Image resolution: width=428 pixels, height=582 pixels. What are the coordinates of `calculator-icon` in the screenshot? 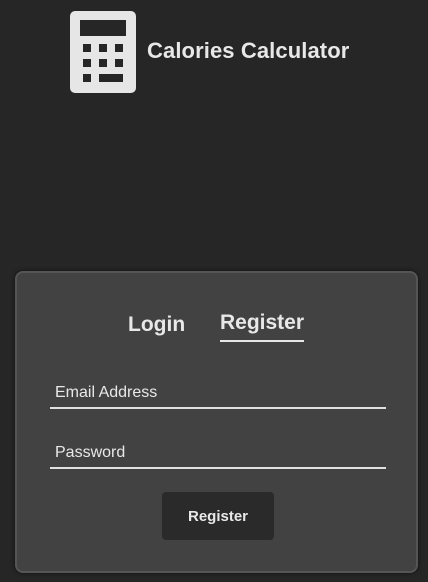 It's located at (103, 52).